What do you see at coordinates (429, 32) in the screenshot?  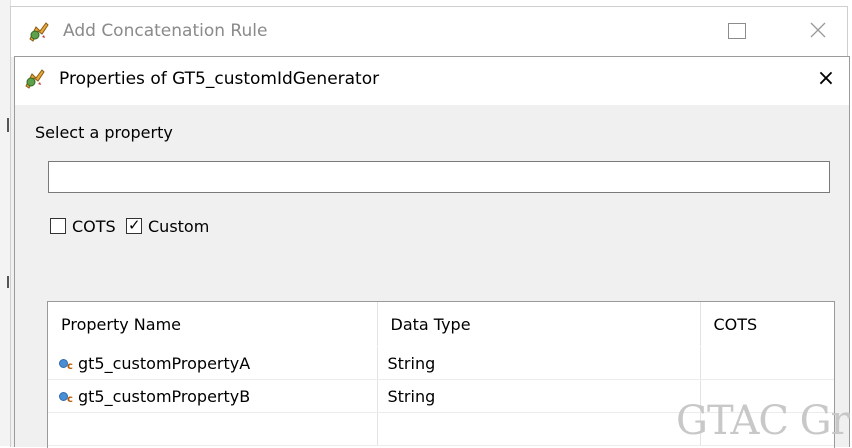 I see `outer-title-bar: Add Concatenation Rule` at bounding box center [429, 32].